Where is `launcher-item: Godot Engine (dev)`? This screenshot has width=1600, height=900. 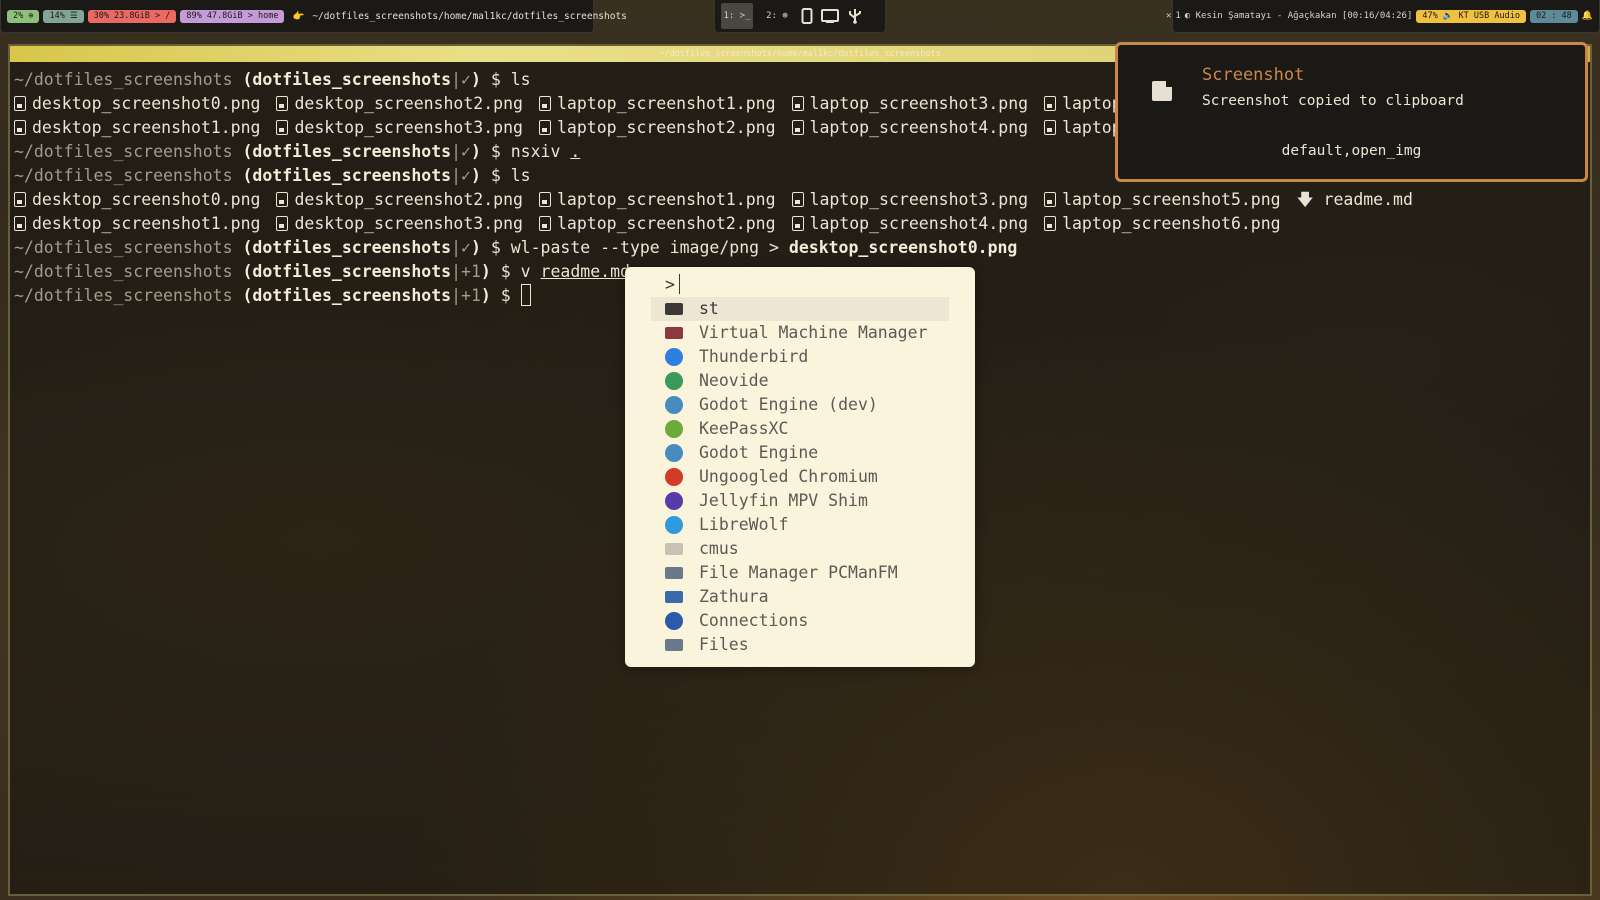
launcher-item: Godot Engine (dev) is located at coordinates (800, 405).